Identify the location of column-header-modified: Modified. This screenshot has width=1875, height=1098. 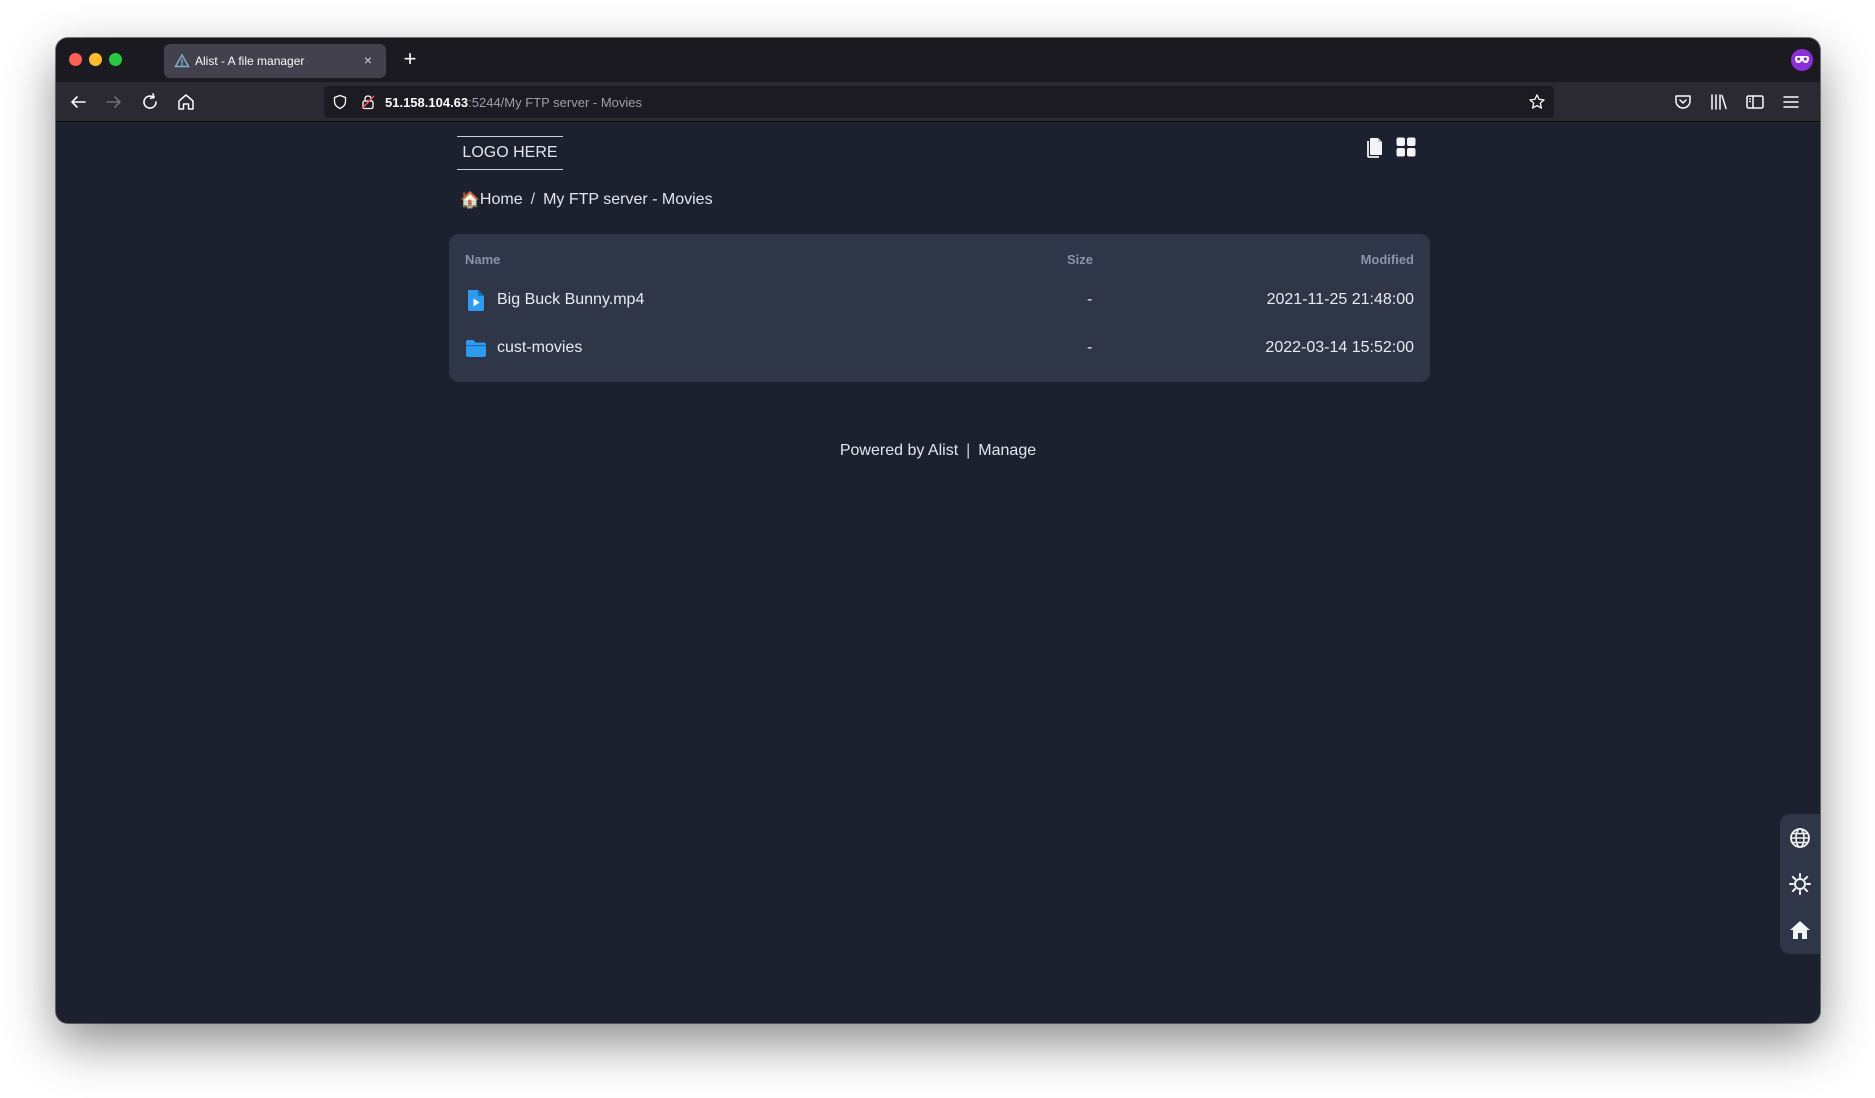
(1387, 259).